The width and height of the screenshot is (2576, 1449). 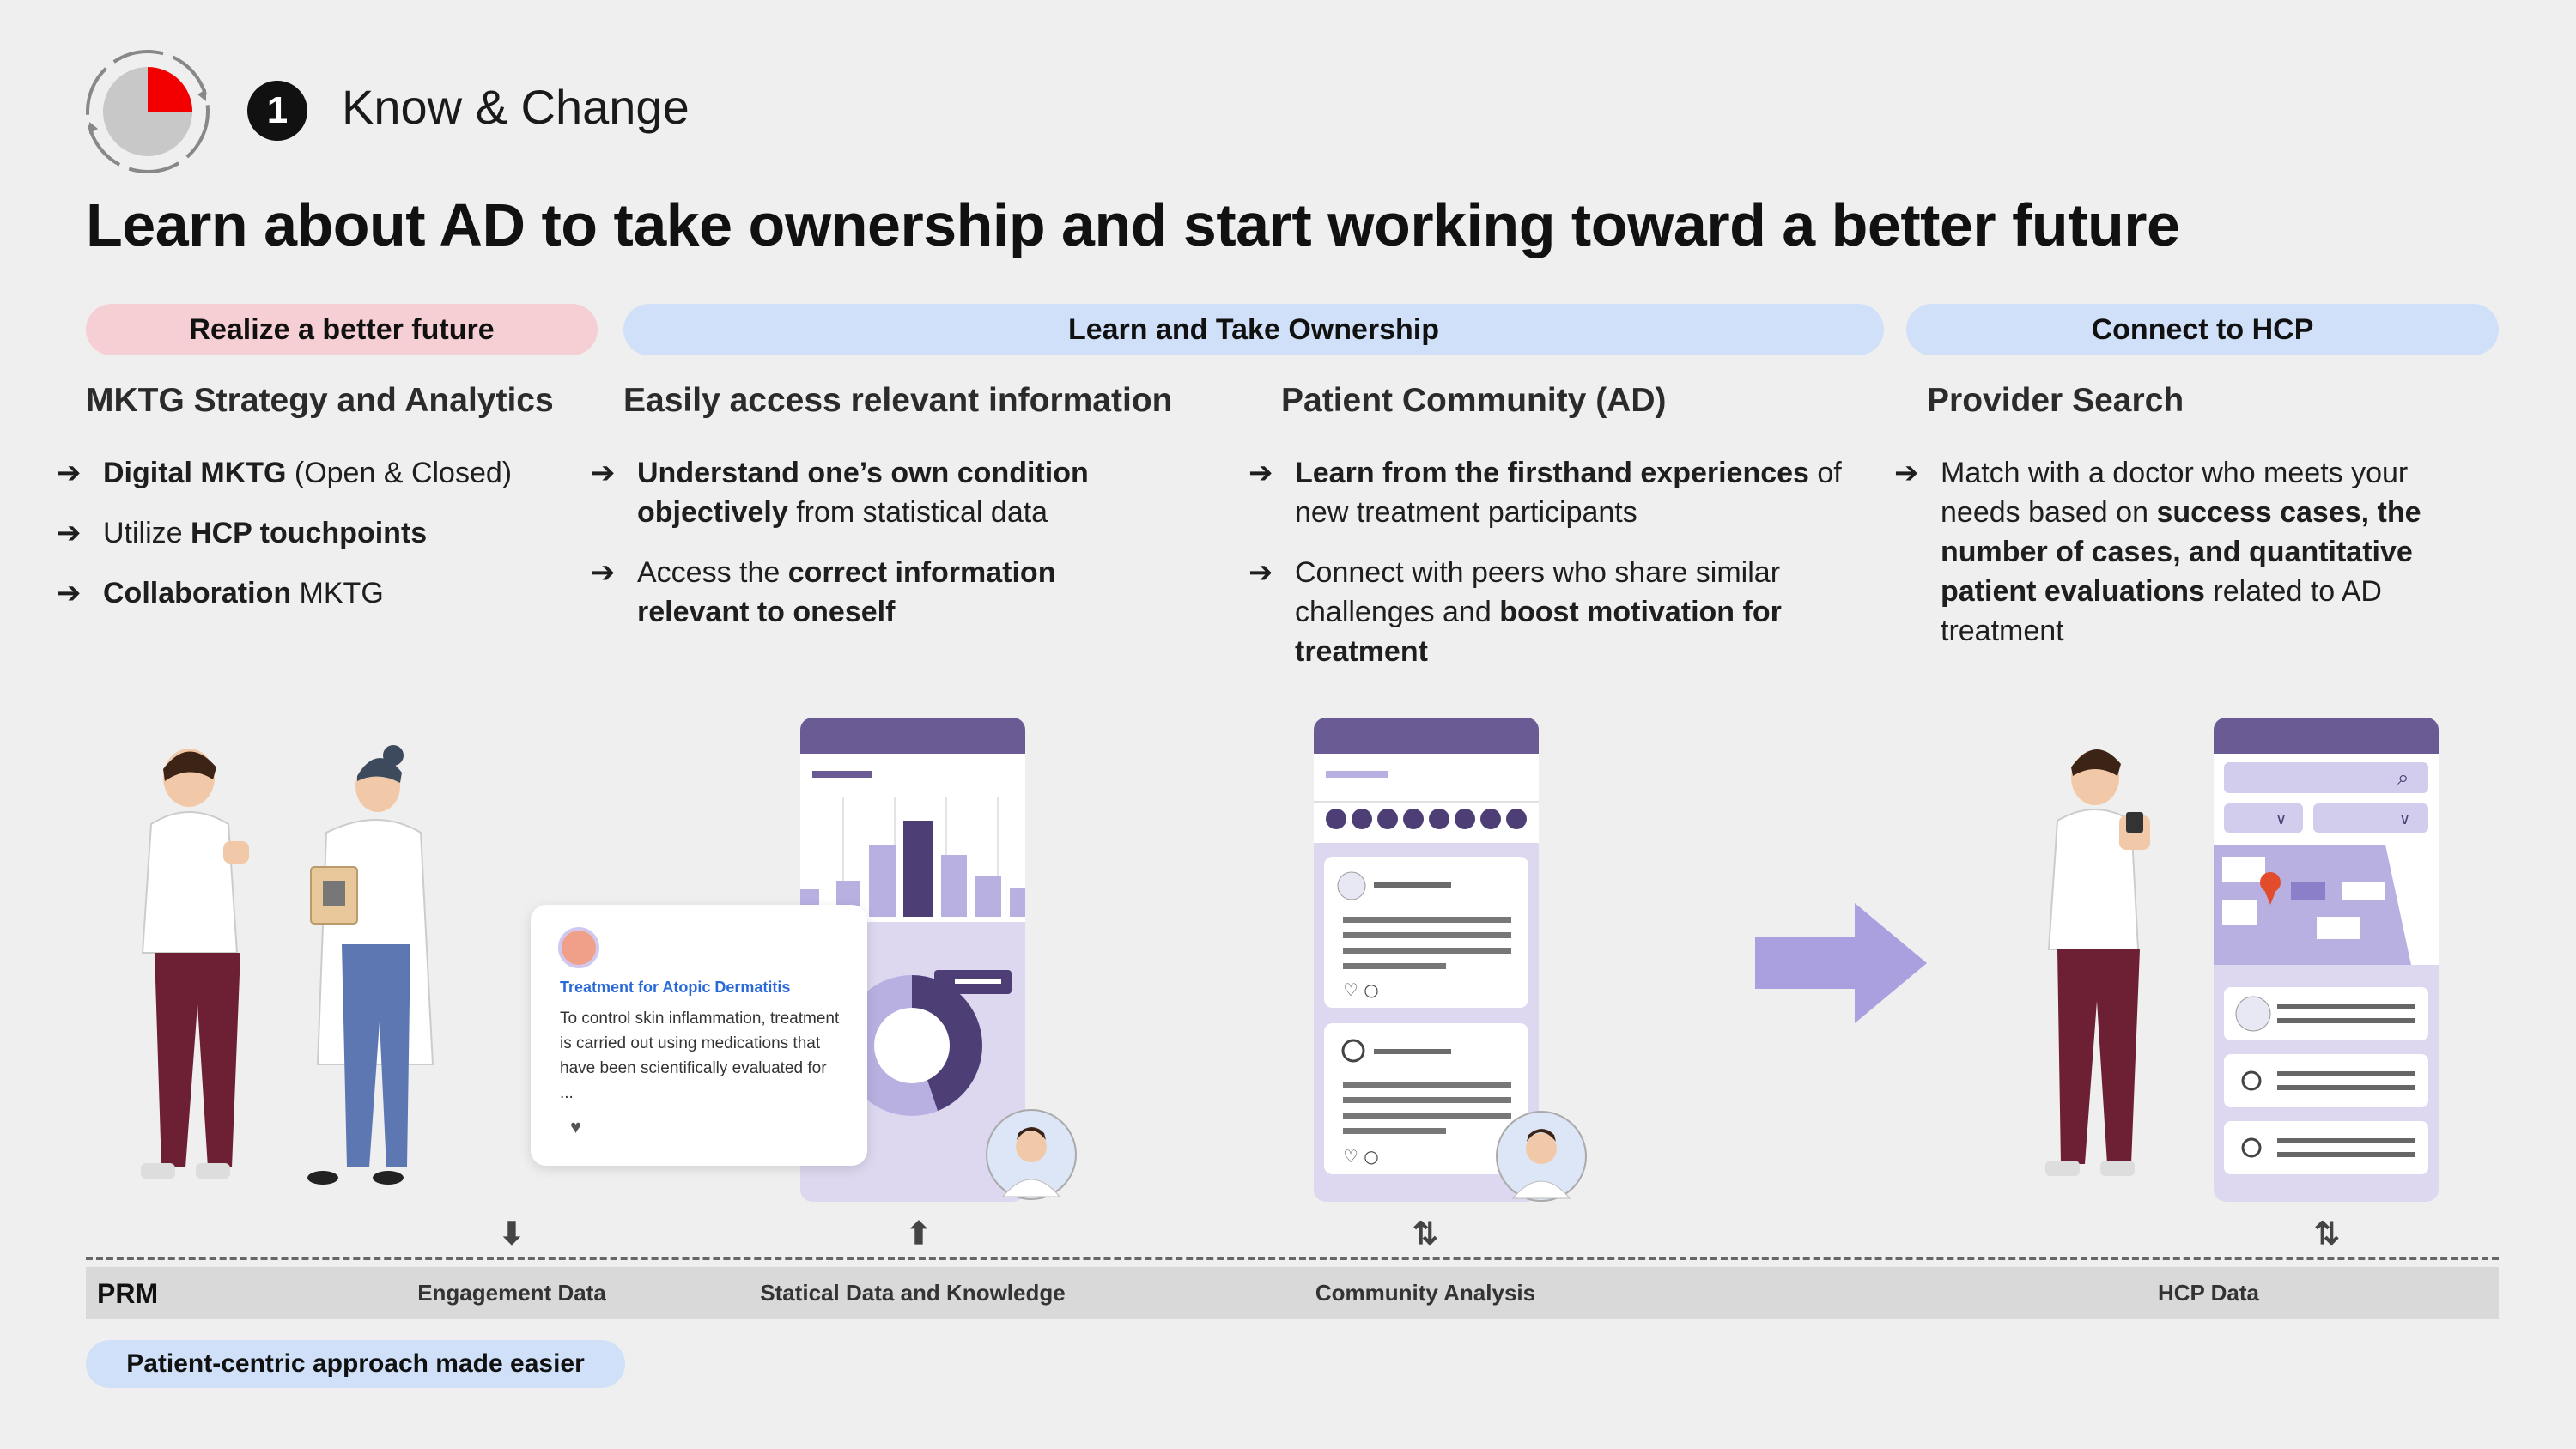 What do you see at coordinates (277, 111) in the screenshot?
I see `step-number-badge: 1` at bounding box center [277, 111].